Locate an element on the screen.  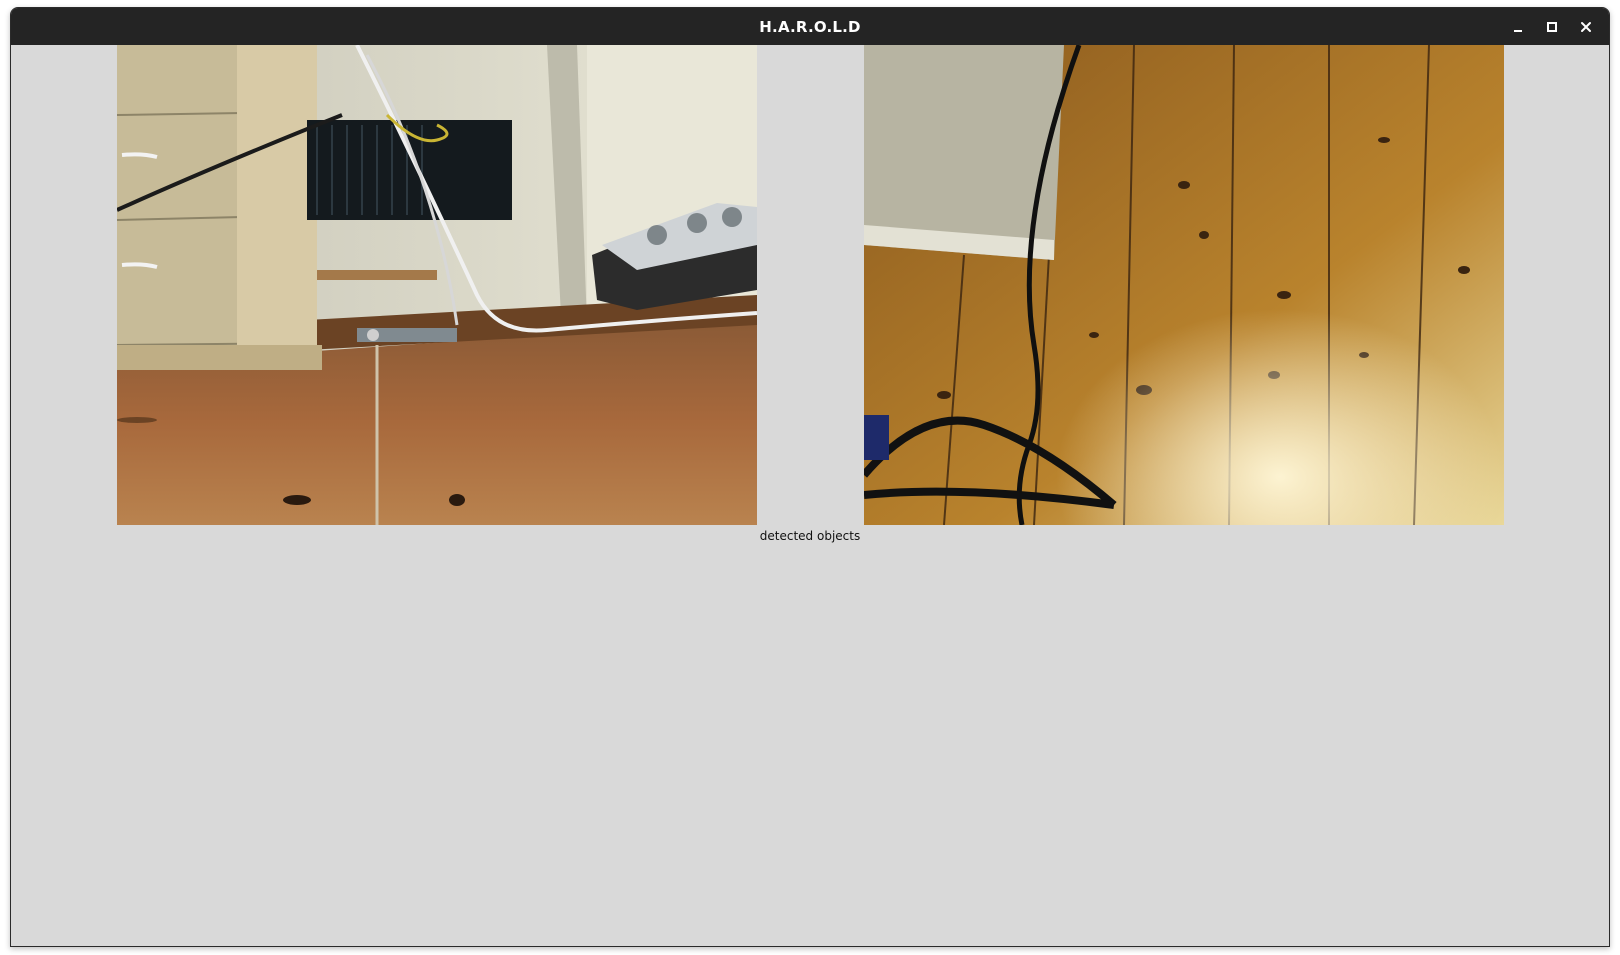
detected-objects-label: detected objects is located at coordinates (810, 536).